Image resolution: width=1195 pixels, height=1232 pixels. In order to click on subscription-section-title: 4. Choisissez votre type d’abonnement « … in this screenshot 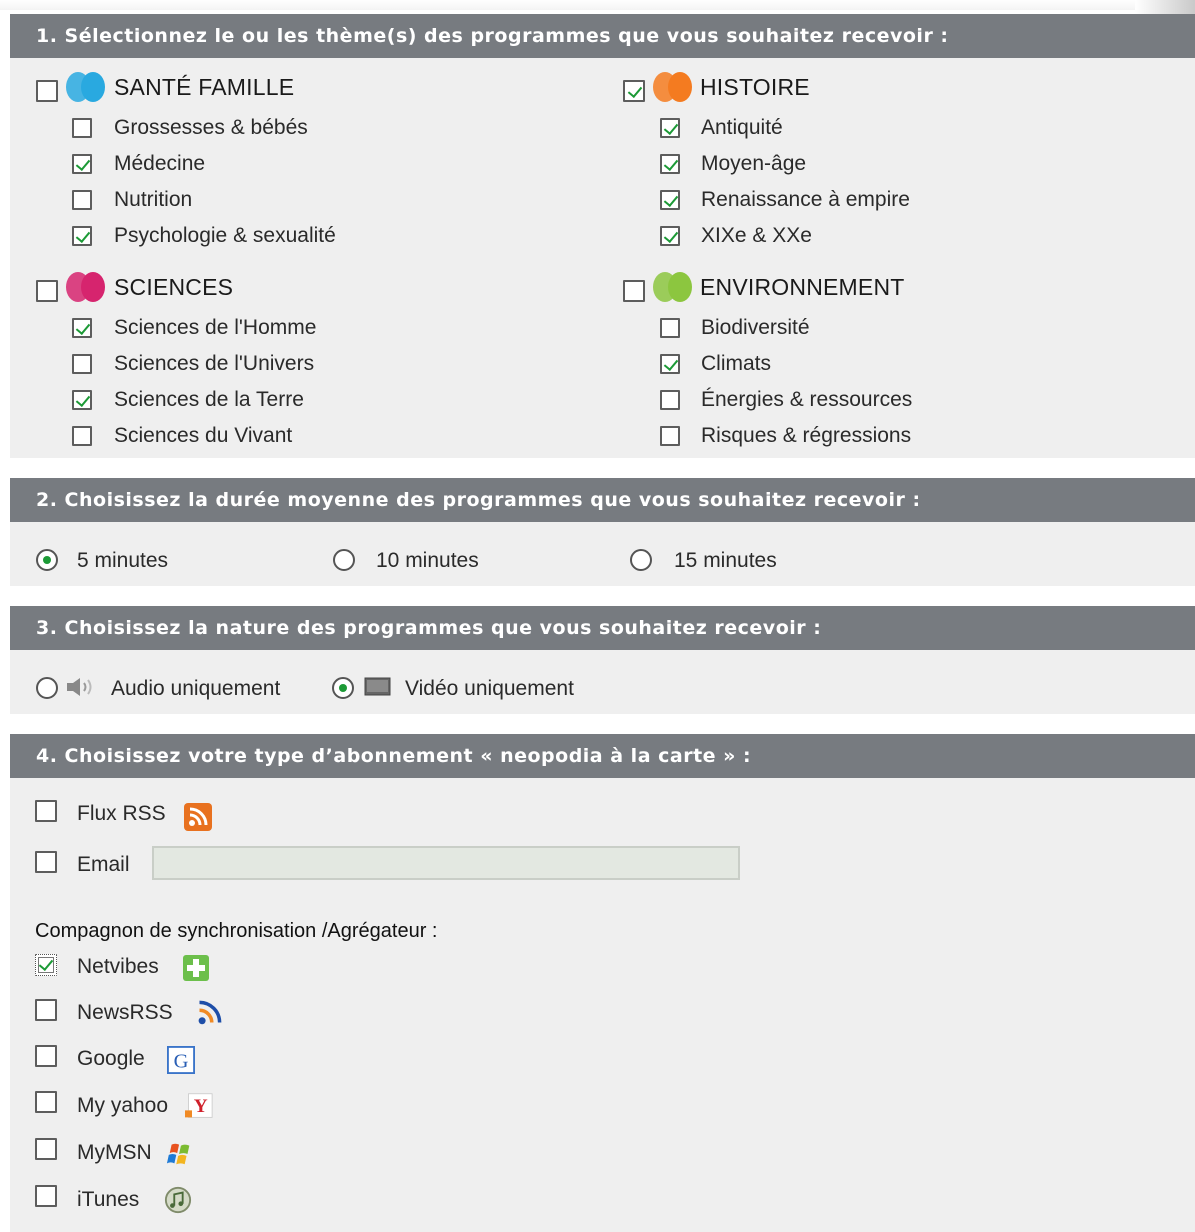, I will do `click(602, 756)`.